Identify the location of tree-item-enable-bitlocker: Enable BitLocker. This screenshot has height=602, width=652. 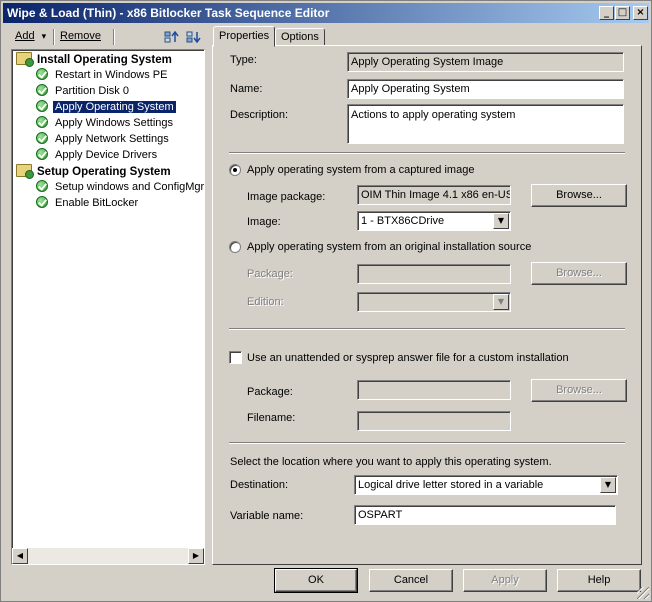
(88, 203).